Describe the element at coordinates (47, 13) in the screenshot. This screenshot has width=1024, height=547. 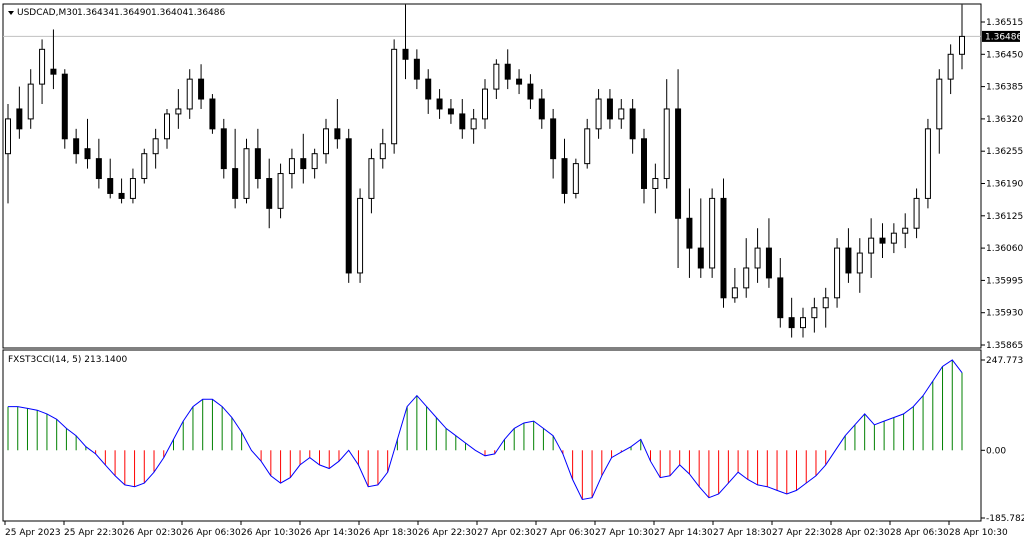
I see `symbol-timeframe: USDCAD,M30` at that location.